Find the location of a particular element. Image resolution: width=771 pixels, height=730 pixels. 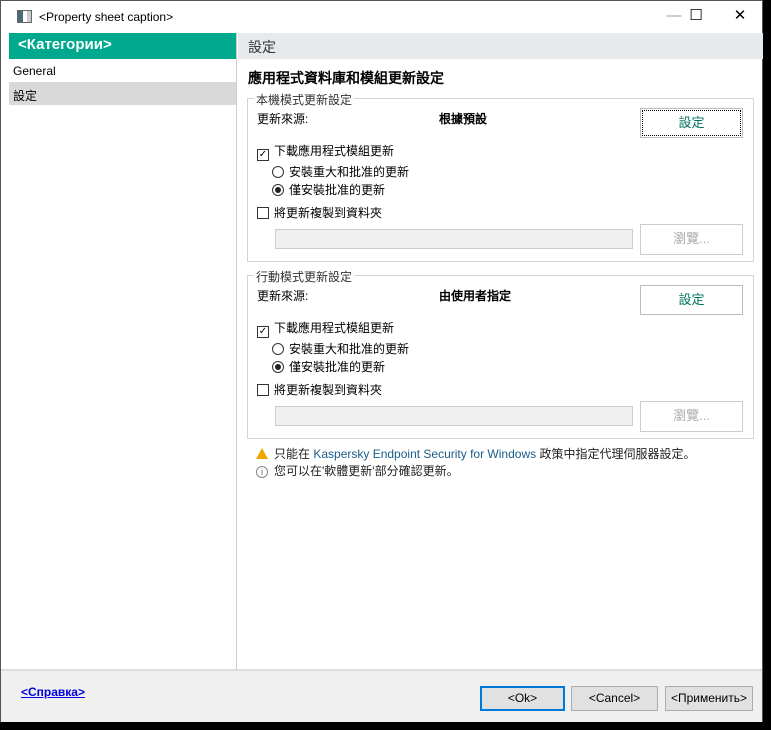

warning-text: 政策中指定代理伺服器設定。 is located at coordinates (616, 454).